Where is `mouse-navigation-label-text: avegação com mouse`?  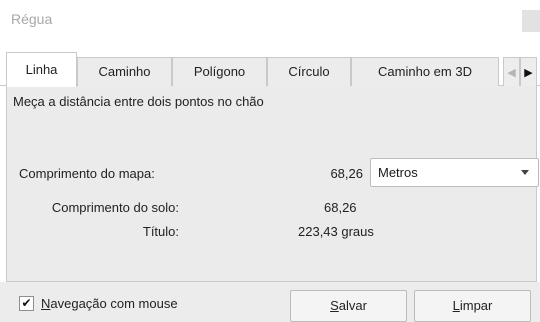 mouse-navigation-label-text: avegação com mouse is located at coordinates (114, 303).